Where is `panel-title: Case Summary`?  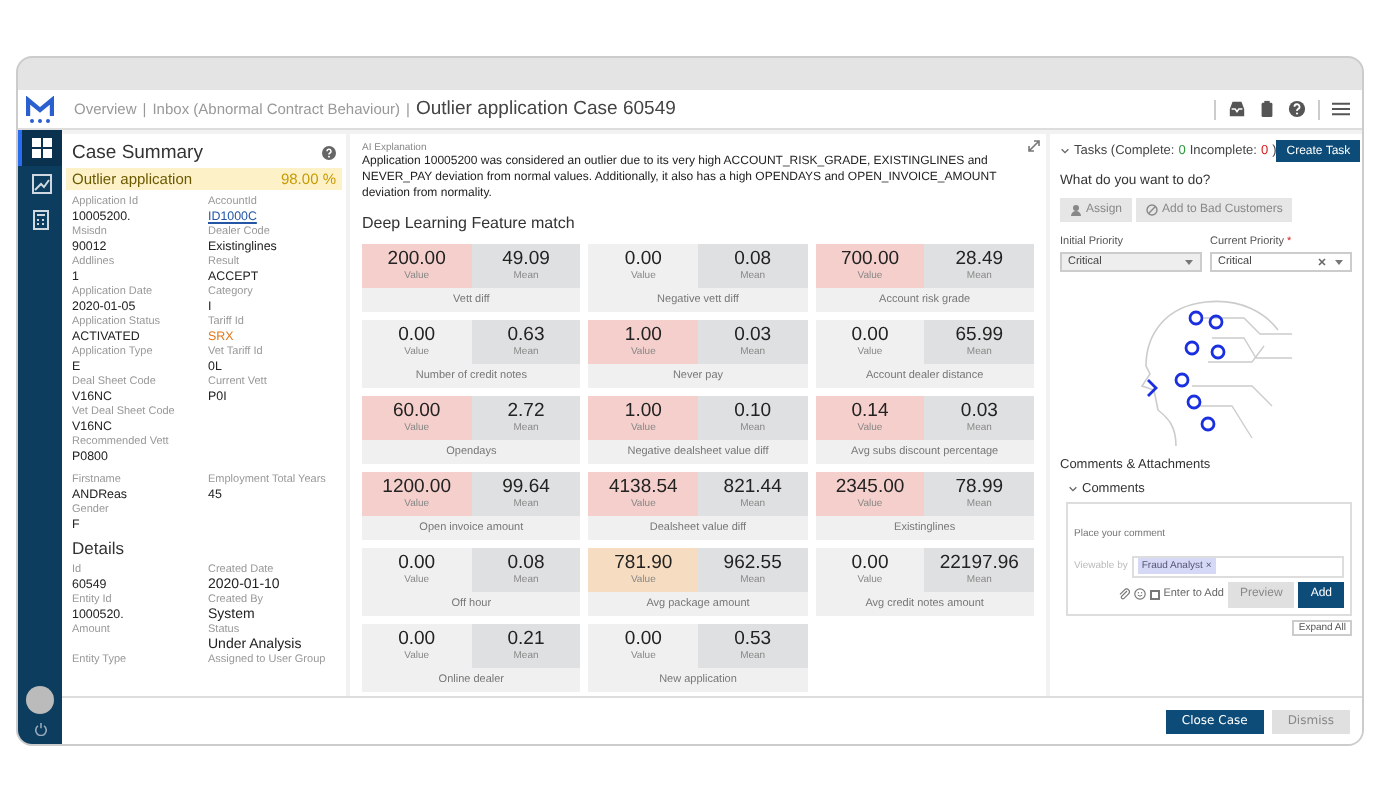 panel-title: Case Summary is located at coordinates (137, 153).